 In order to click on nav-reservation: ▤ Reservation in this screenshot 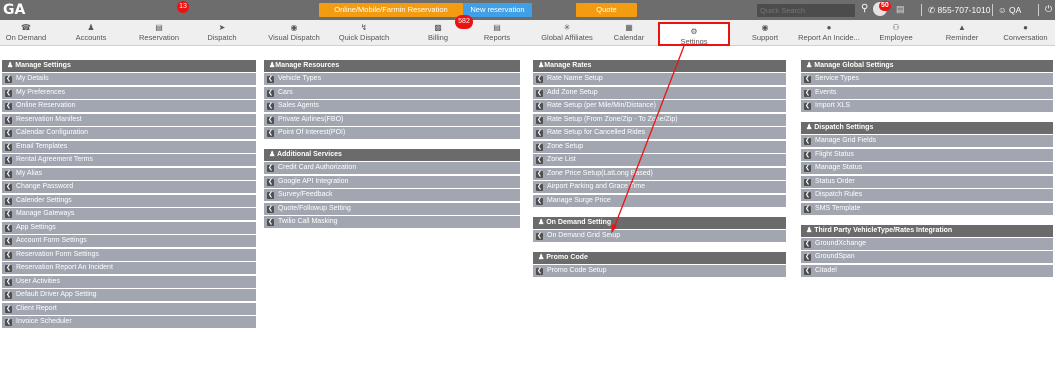, I will do `click(159, 33)`.